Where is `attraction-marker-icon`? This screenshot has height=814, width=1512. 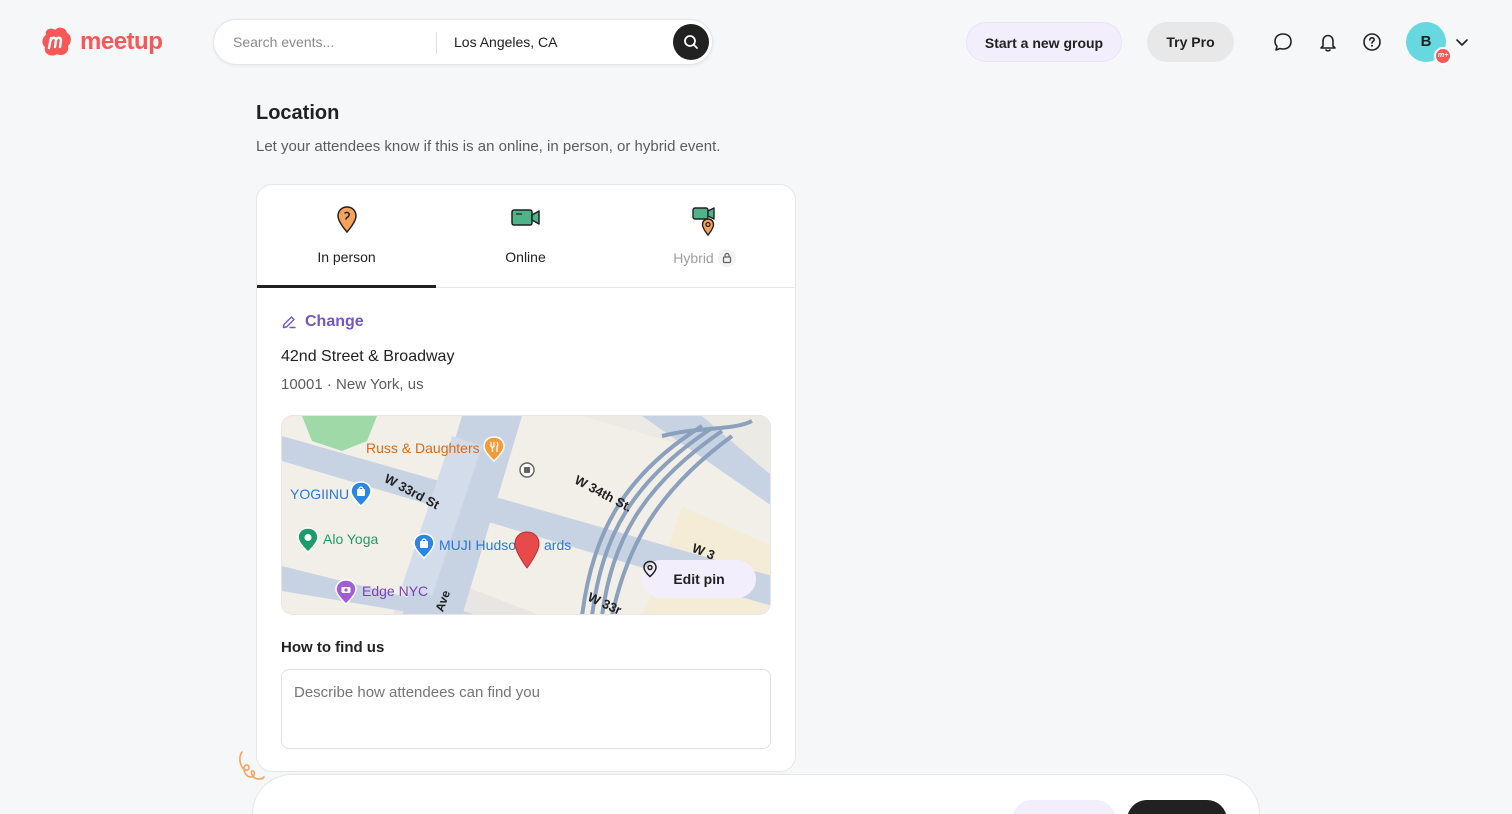
attraction-marker-icon is located at coordinates (346, 592).